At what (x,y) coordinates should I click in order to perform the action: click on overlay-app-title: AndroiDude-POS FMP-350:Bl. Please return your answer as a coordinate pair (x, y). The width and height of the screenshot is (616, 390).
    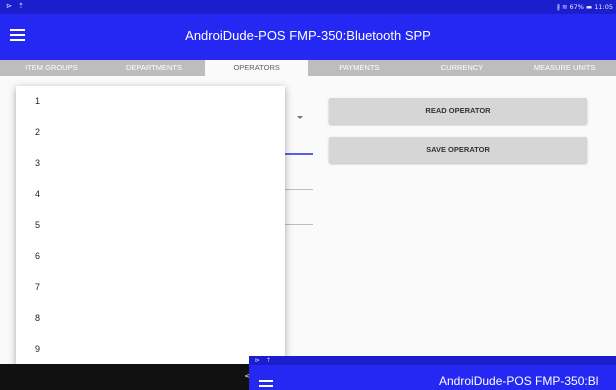
    Looking at the image, I should click on (519, 381).